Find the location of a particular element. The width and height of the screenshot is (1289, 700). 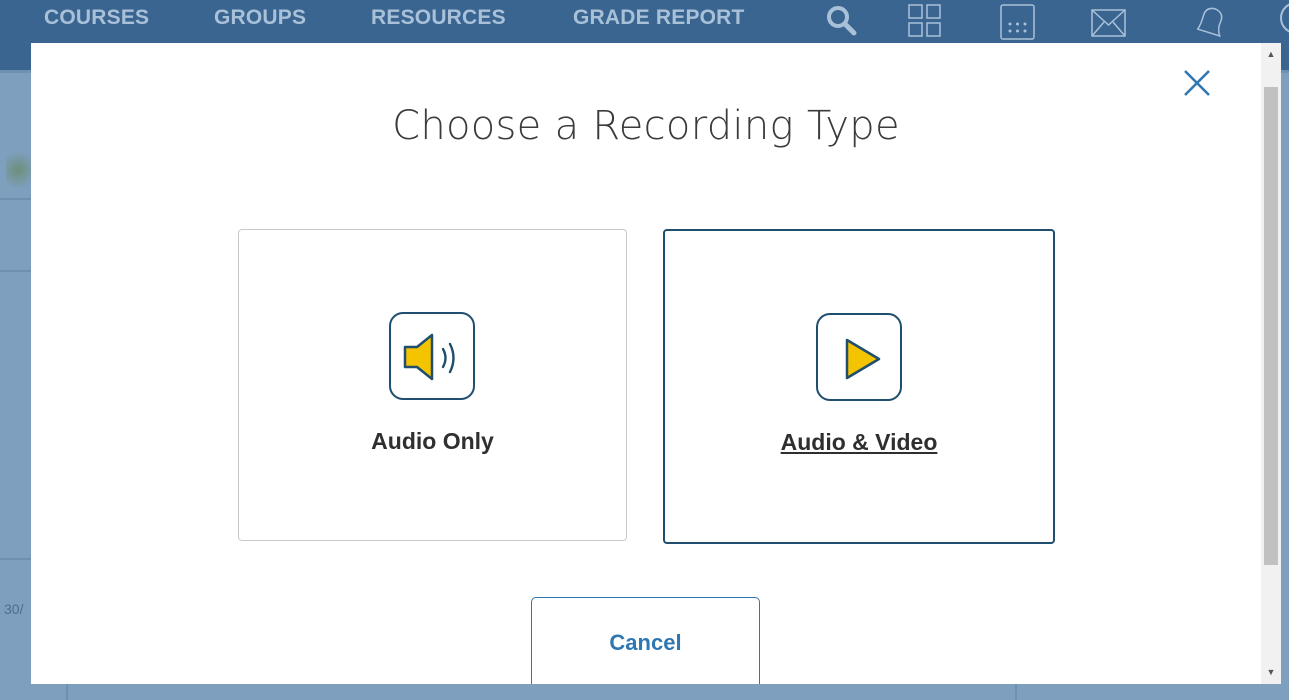

modal-scrollbar: ▲ ▼ is located at coordinates (1271, 363).